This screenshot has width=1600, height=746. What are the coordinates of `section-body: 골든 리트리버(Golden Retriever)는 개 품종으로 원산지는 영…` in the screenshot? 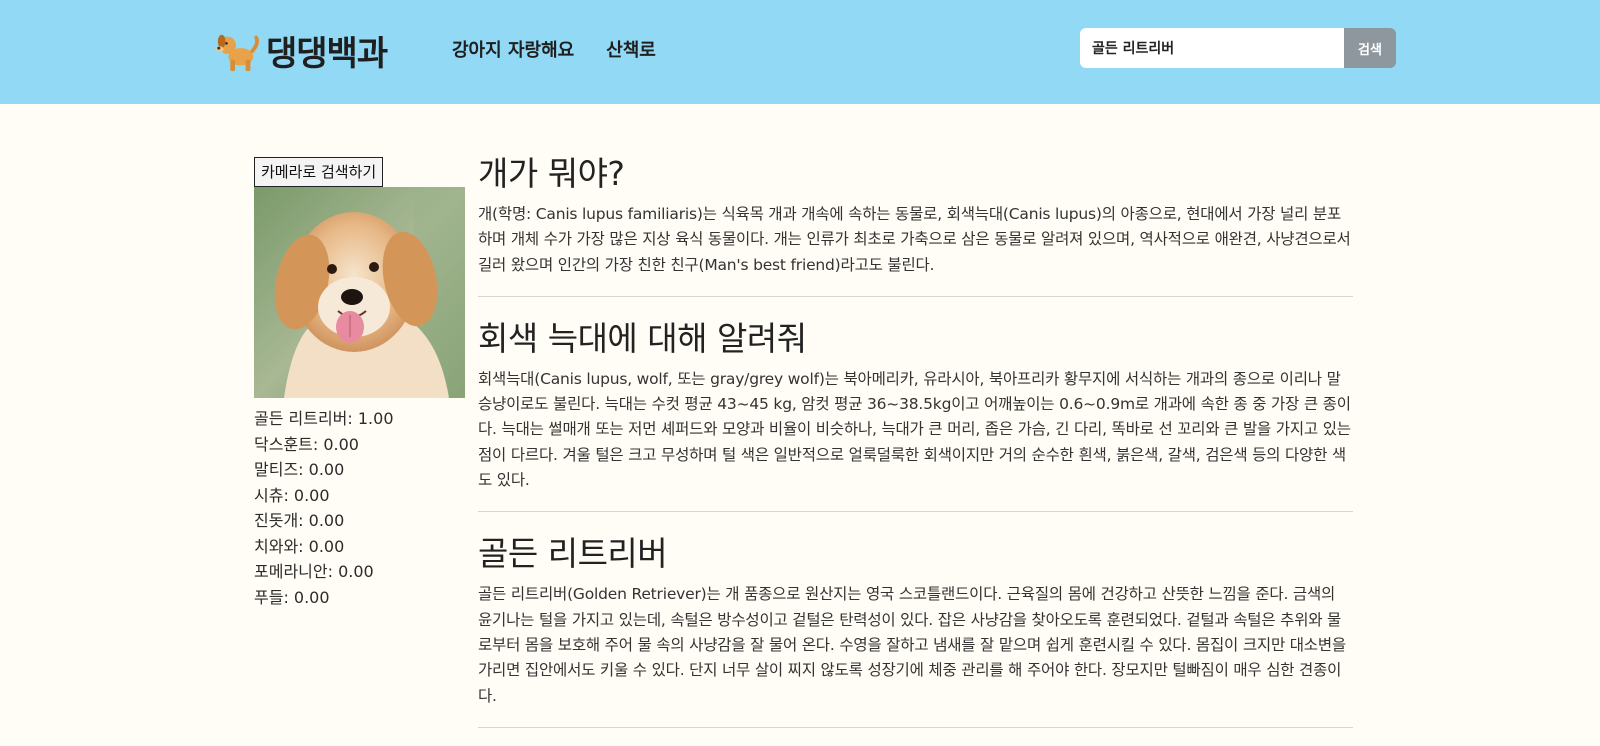 It's located at (912, 645).